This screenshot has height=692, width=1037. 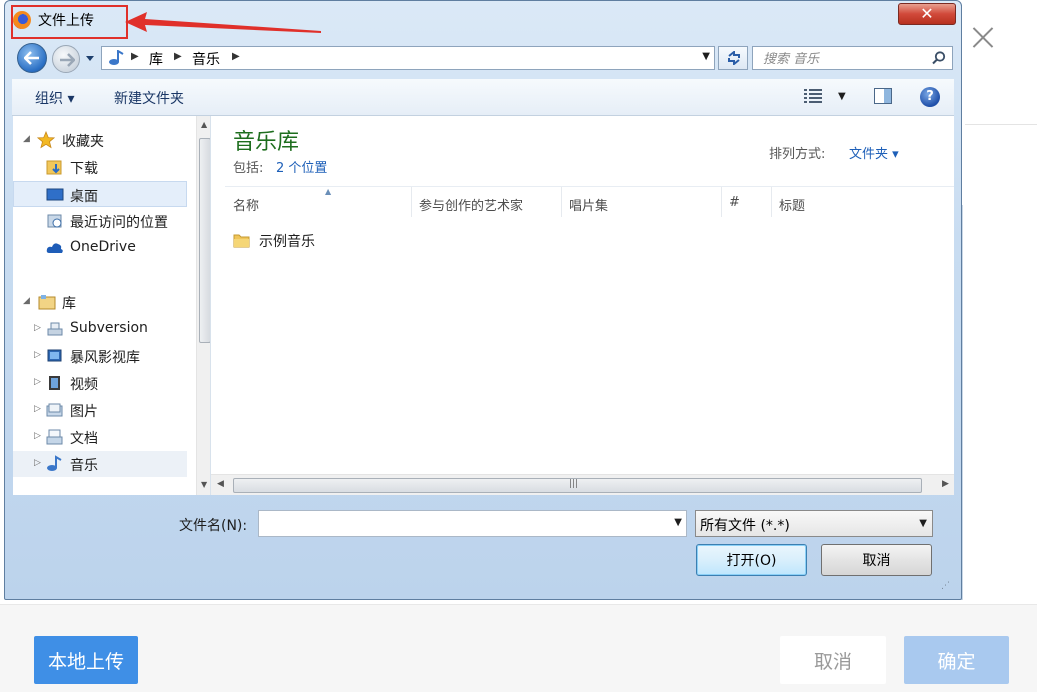 What do you see at coordinates (956, 660) in the screenshot?
I see `modal-confirm-button: 确定` at bounding box center [956, 660].